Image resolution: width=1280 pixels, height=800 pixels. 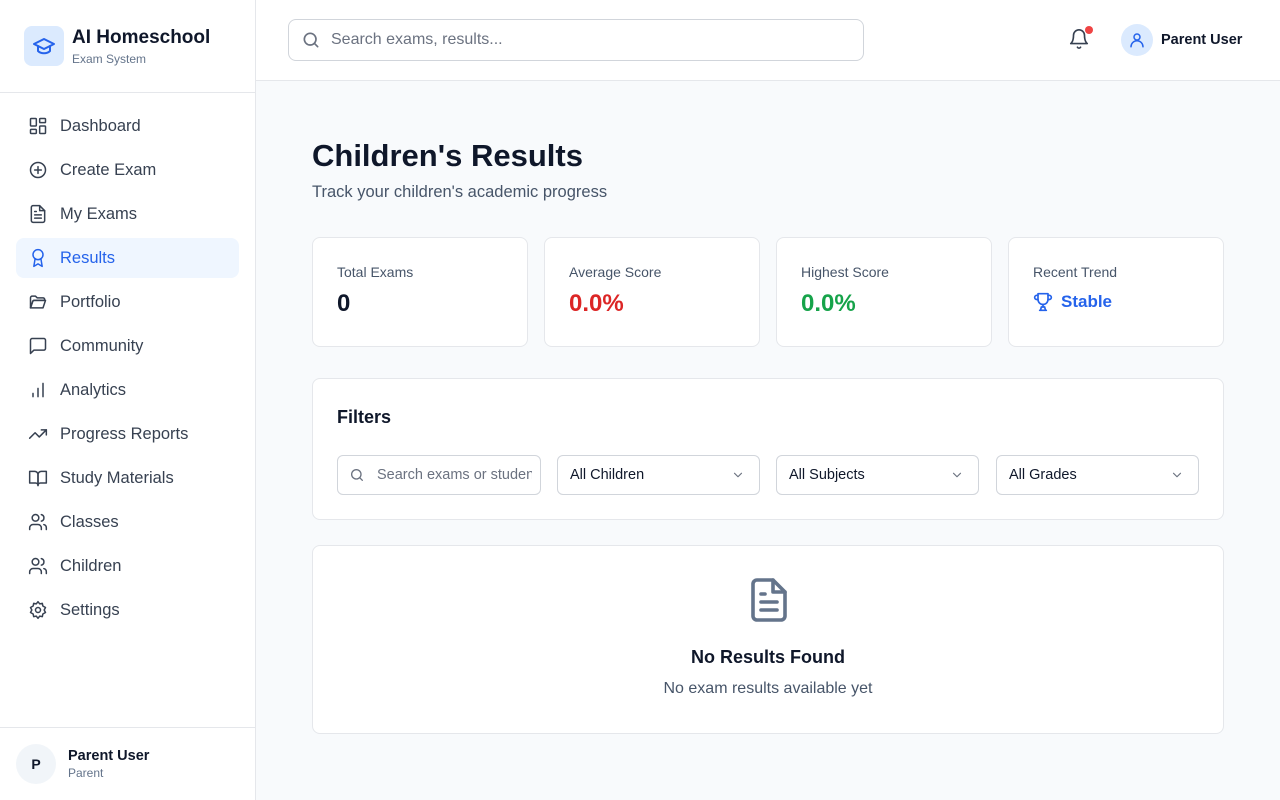 I want to click on sidebar-user-profile: P Parent User Parent, so click(x=127, y=763).